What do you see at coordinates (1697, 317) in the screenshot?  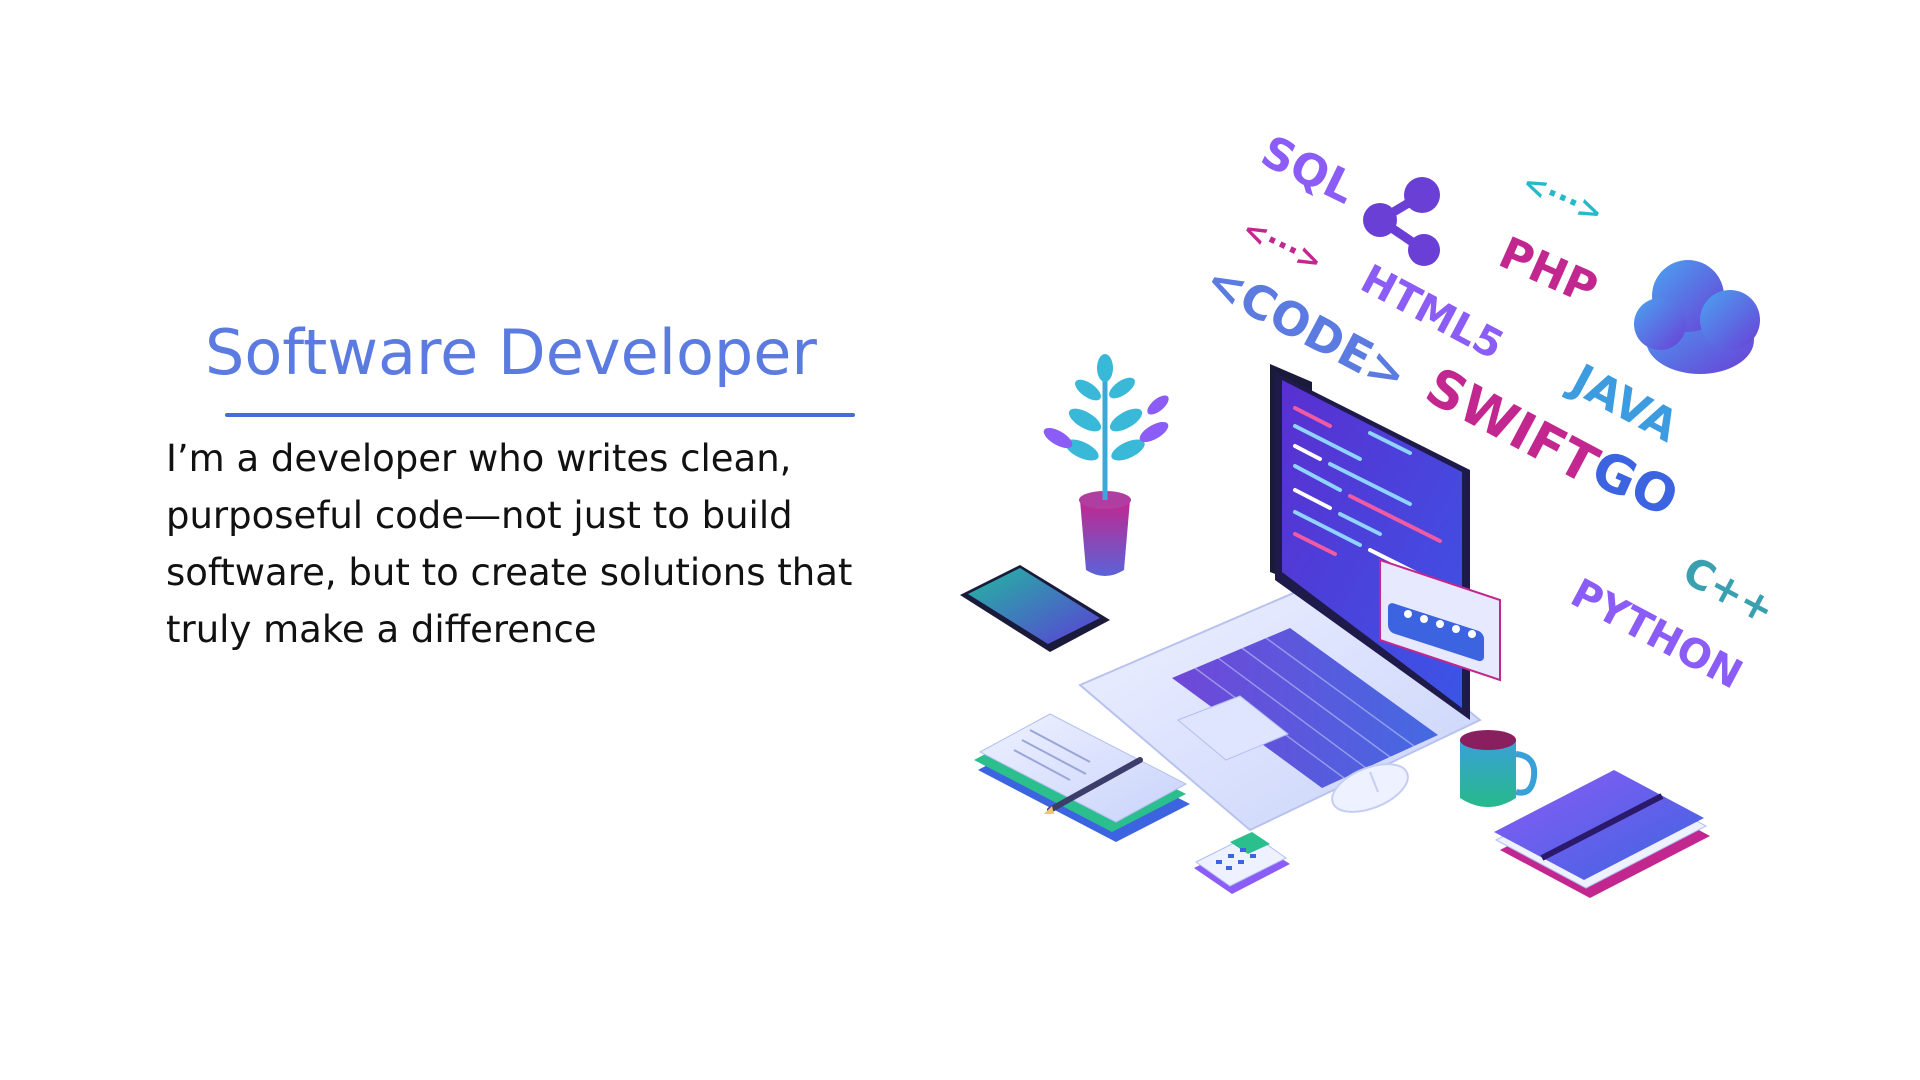 I see `cloud-icon` at bounding box center [1697, 317].